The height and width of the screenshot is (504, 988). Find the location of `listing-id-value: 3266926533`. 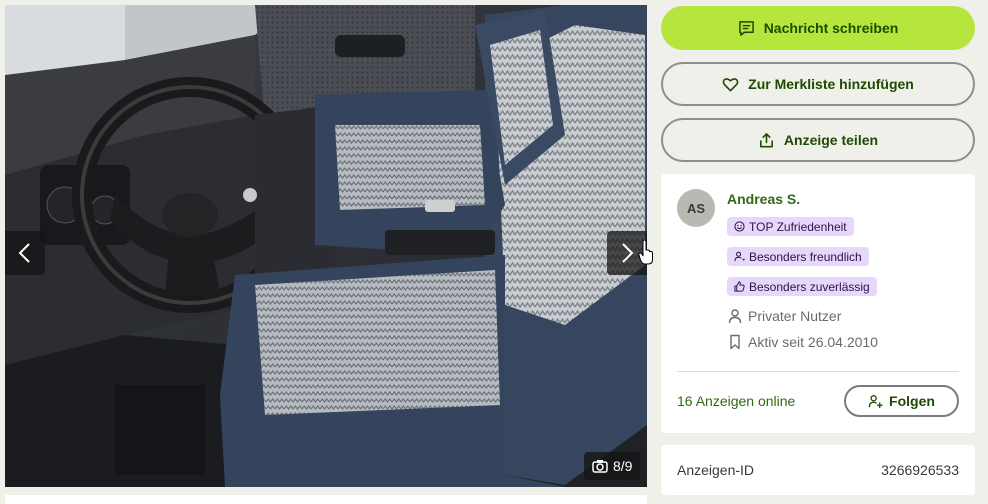

listing-id-value: 3266926533 is located at coordinates (920, 470).